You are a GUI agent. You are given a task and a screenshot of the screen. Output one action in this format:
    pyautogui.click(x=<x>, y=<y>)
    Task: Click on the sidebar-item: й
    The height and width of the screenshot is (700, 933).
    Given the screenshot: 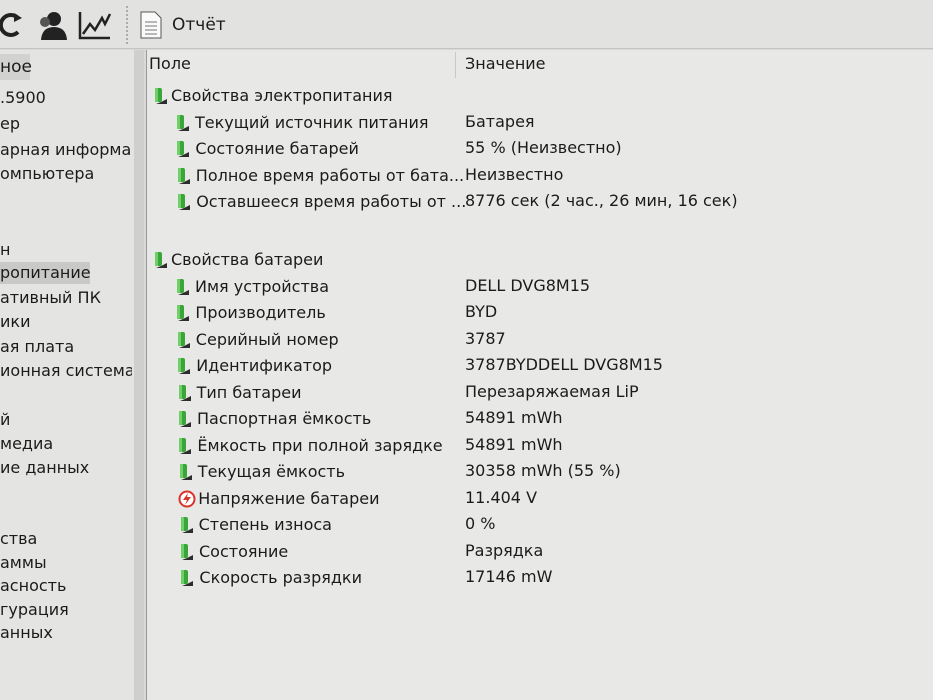 What is the action you would take?
    pyautogui.click(x=66, y=420)
    